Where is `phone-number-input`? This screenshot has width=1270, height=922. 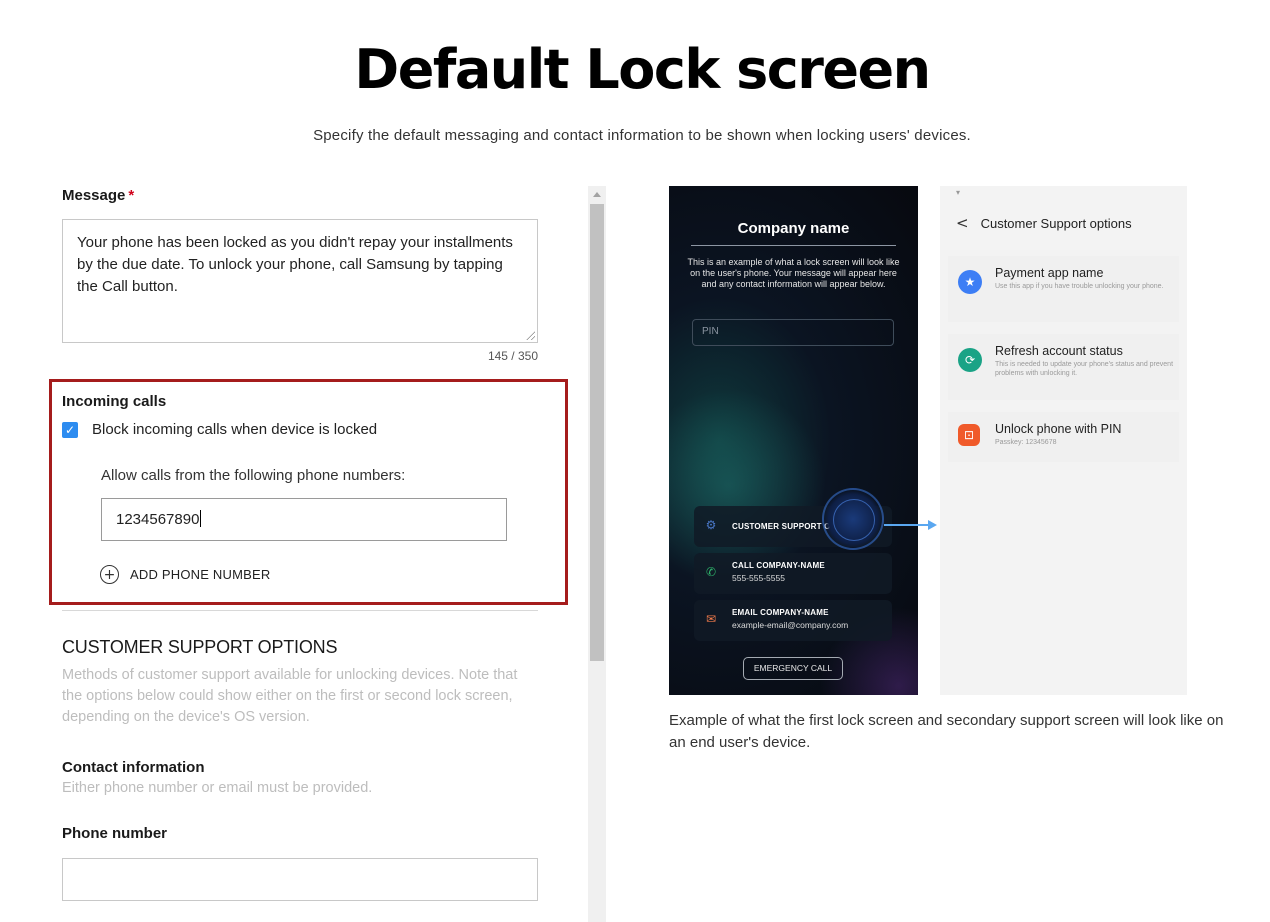
phone-number-input is located at coordinates (300, 879).